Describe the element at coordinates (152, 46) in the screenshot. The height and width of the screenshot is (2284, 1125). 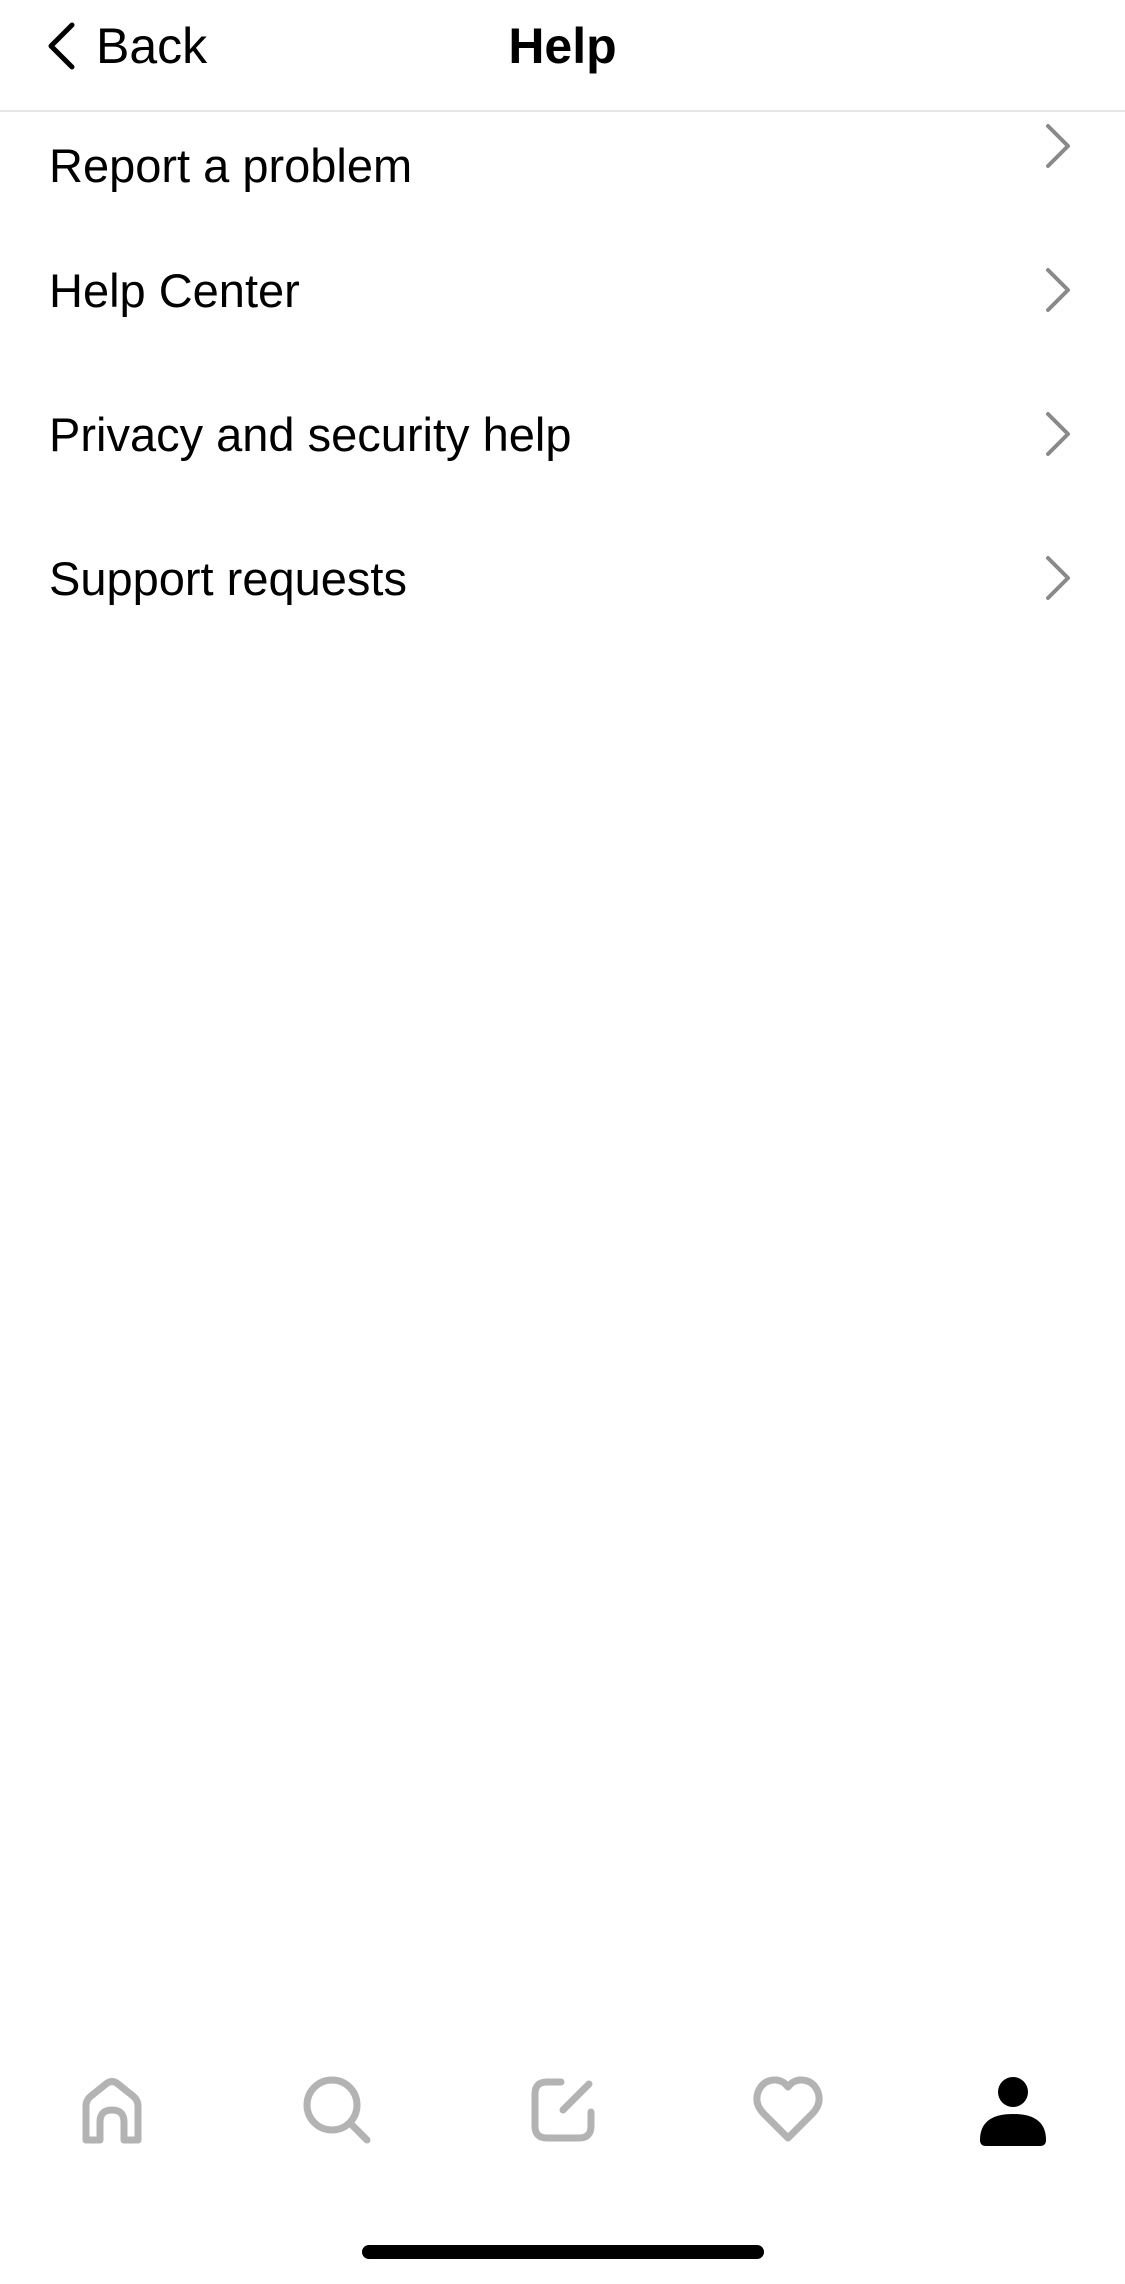
I see `back-label: Back` at that location.